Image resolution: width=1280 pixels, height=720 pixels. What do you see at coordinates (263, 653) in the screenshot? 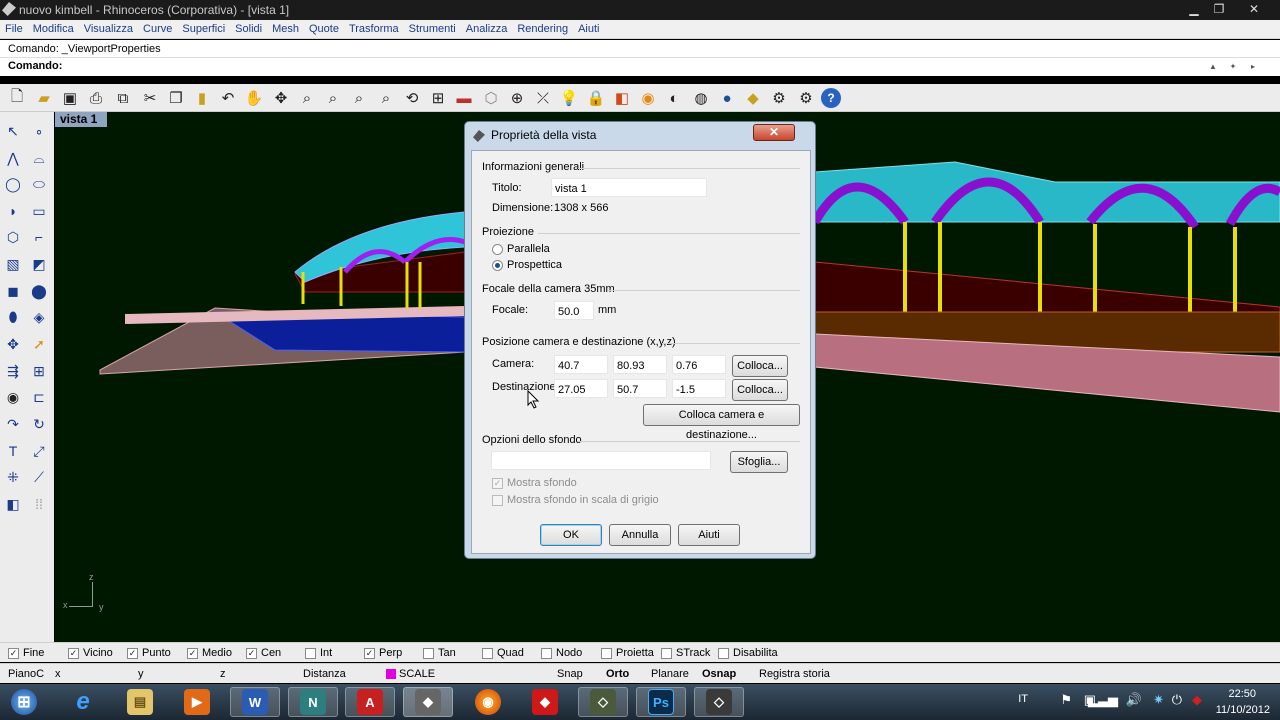
I see `osnap-cen: ✓ Cen` at bounding box center [263, 653].